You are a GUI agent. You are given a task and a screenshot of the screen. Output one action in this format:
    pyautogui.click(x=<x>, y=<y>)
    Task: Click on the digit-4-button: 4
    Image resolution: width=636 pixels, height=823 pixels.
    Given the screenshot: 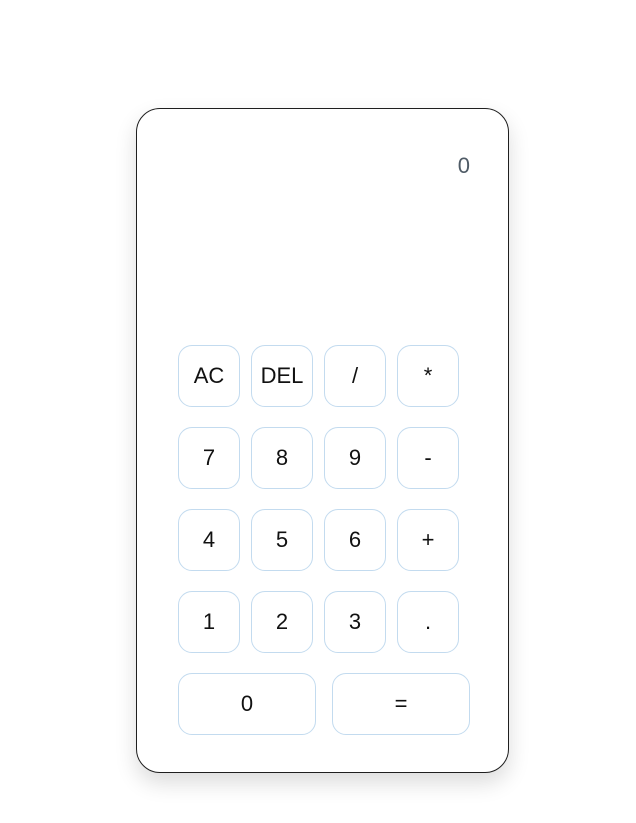 What is the action you would take?
    pyautogui.click(x=209, y=540)
    